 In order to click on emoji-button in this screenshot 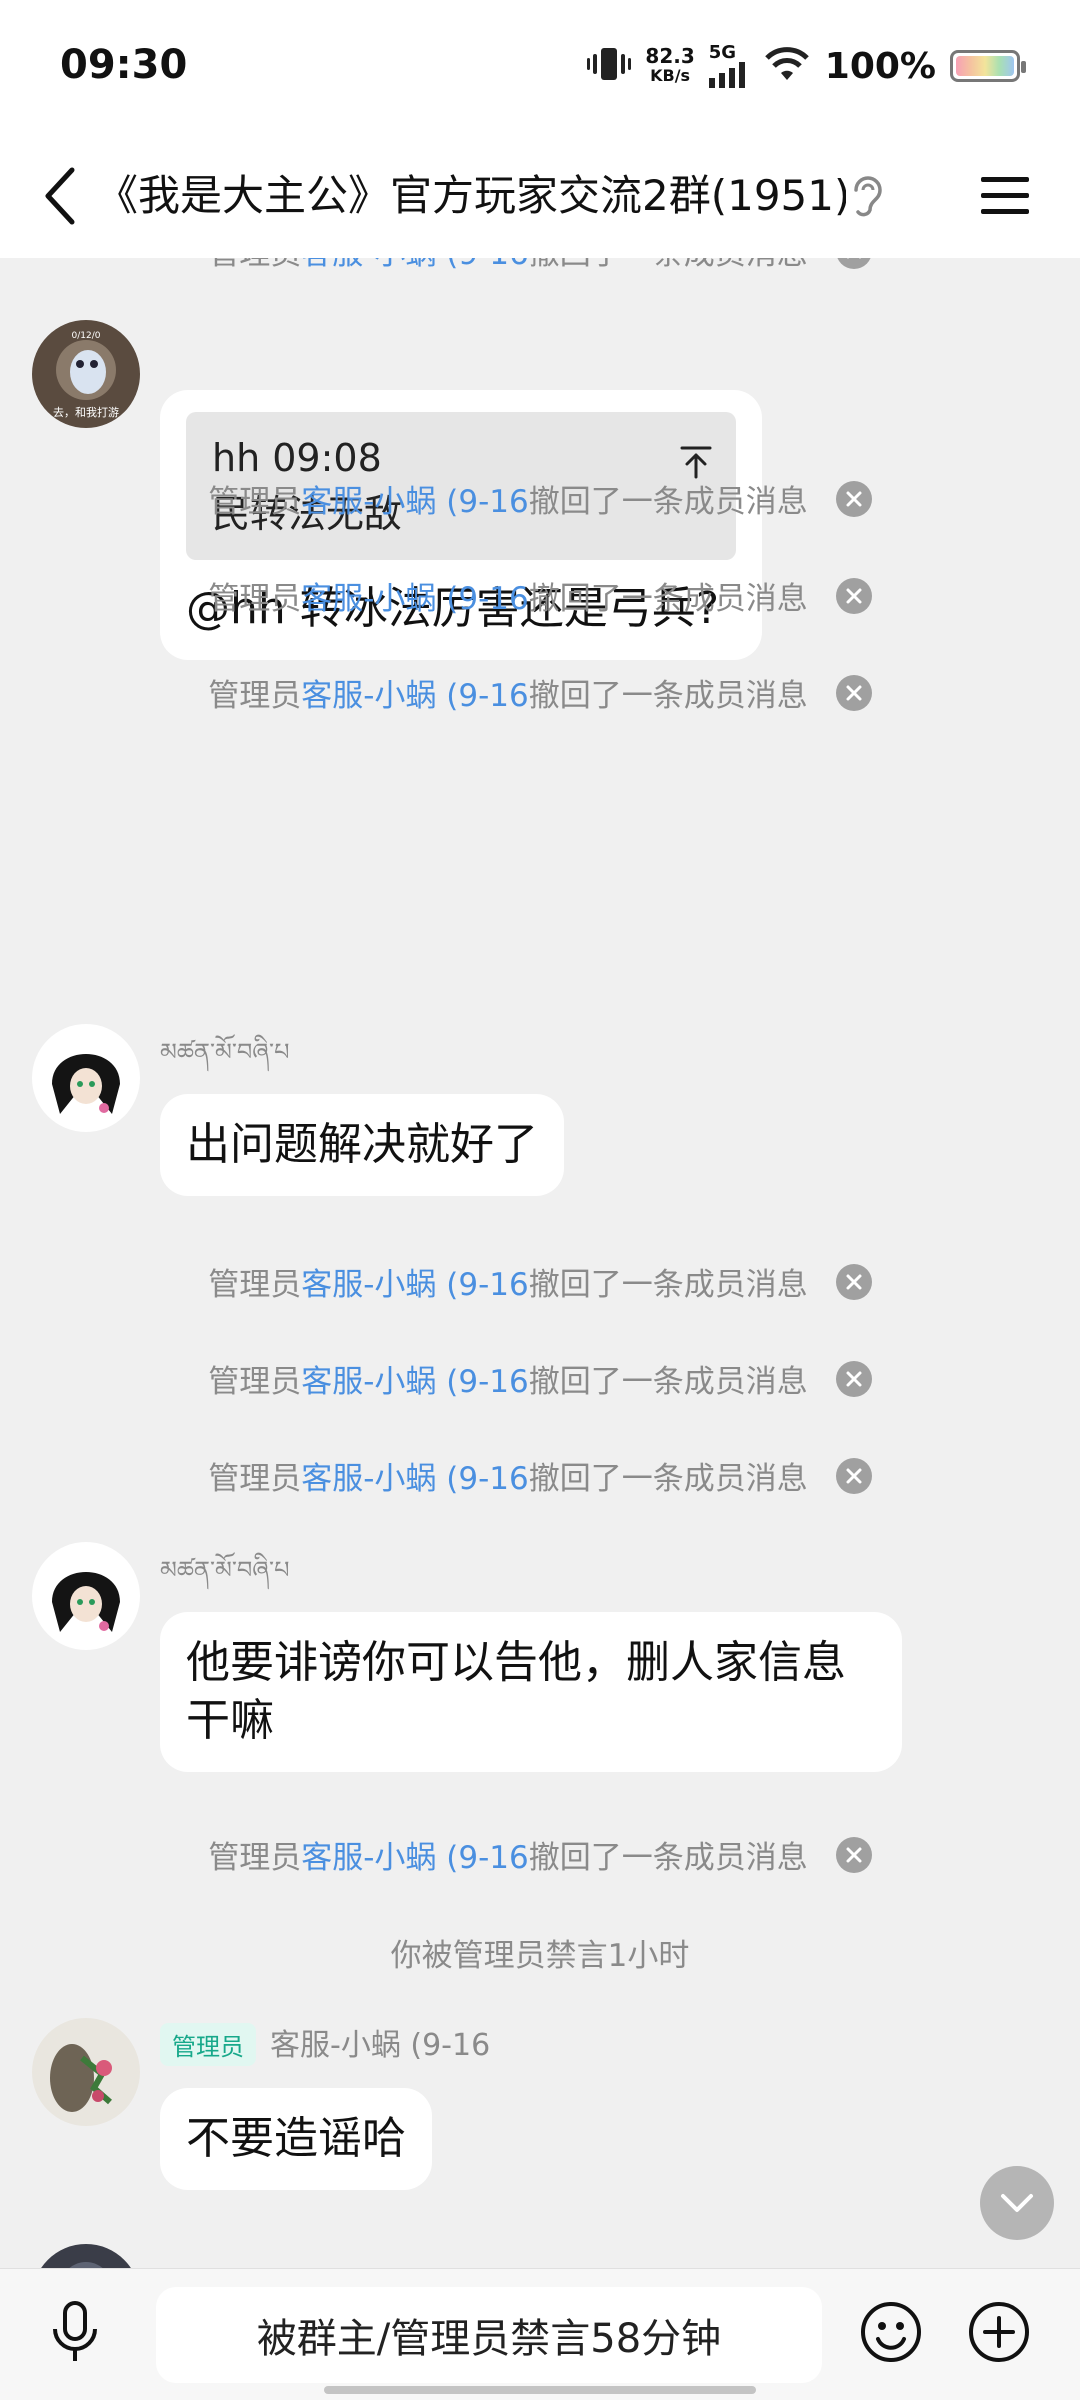, I will do `click(891, 2332)`.